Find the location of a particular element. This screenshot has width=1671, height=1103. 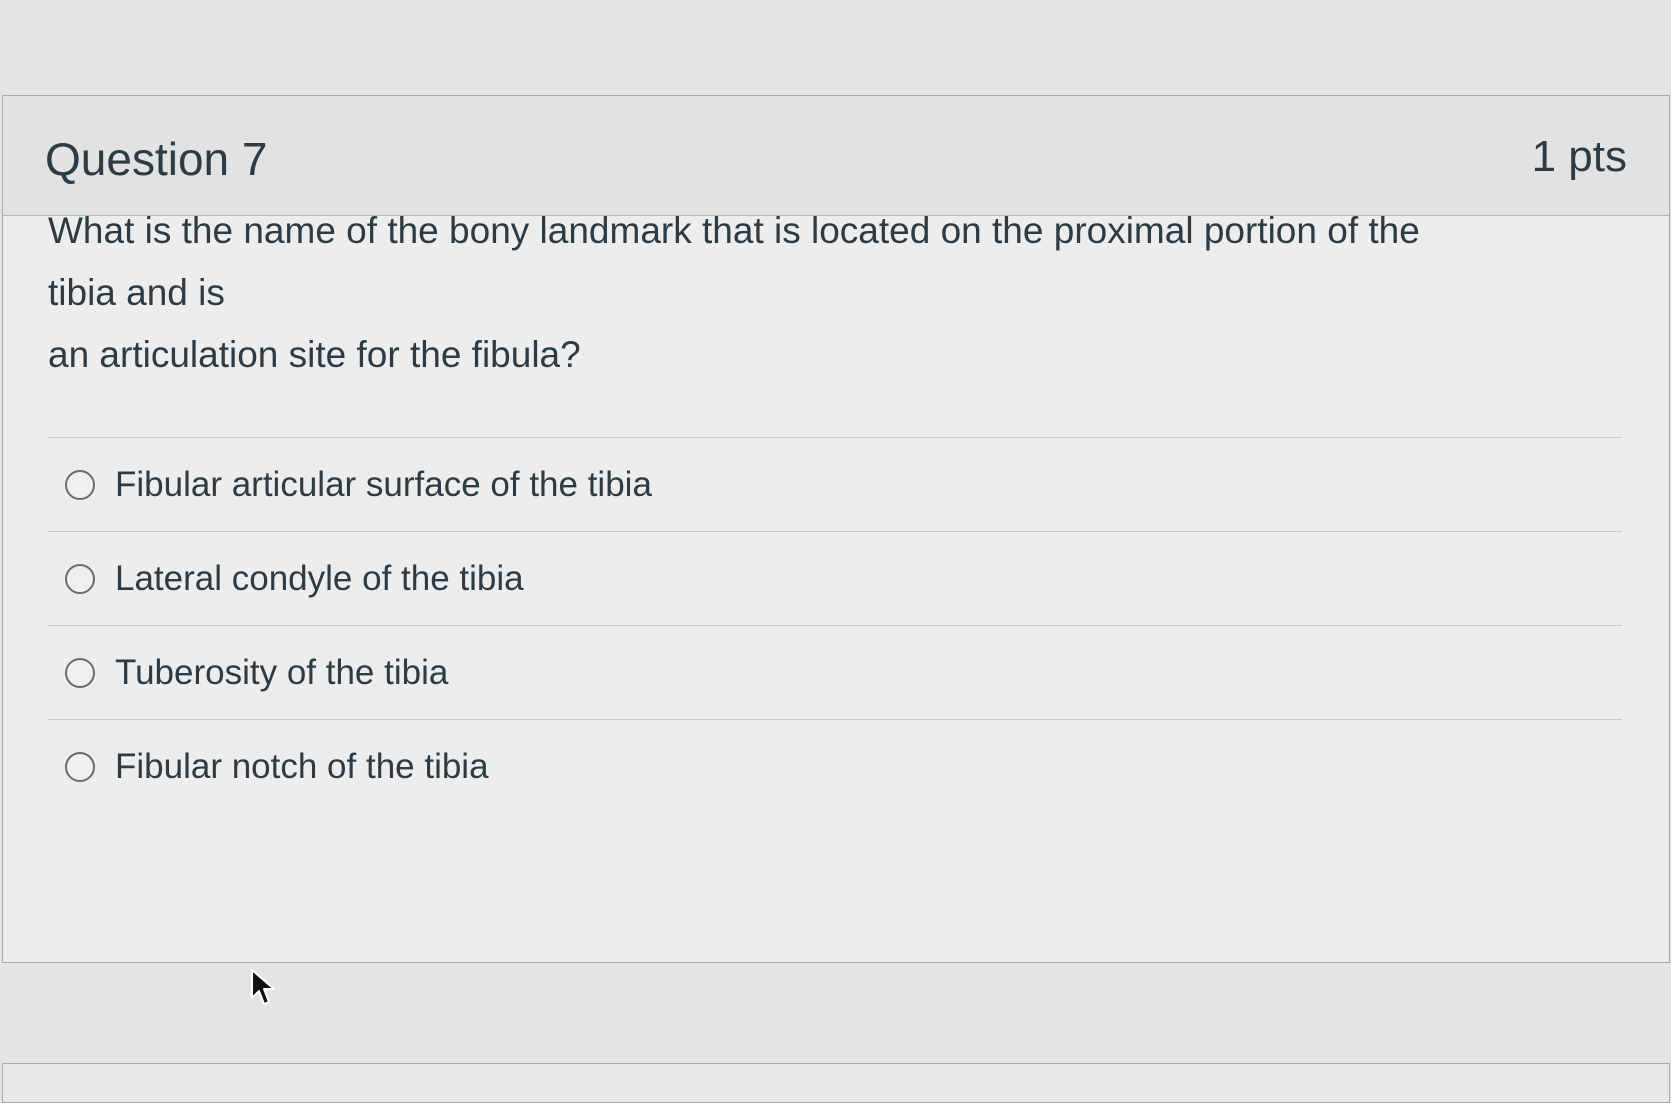

next-question-card is located at coordinates (836, 1083).